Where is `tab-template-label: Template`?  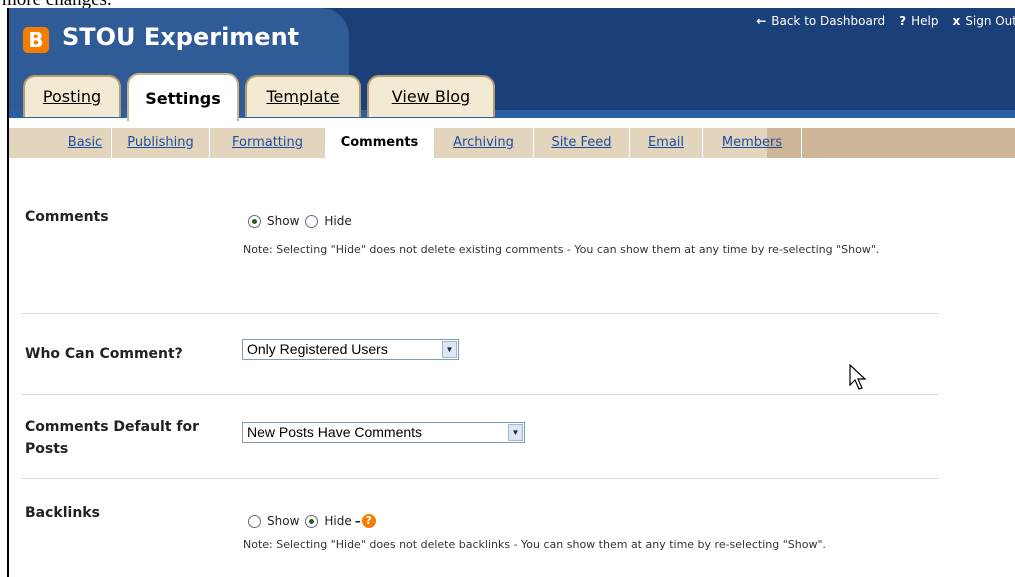 tab-template-label: Template is located at coordinates (303, 96).